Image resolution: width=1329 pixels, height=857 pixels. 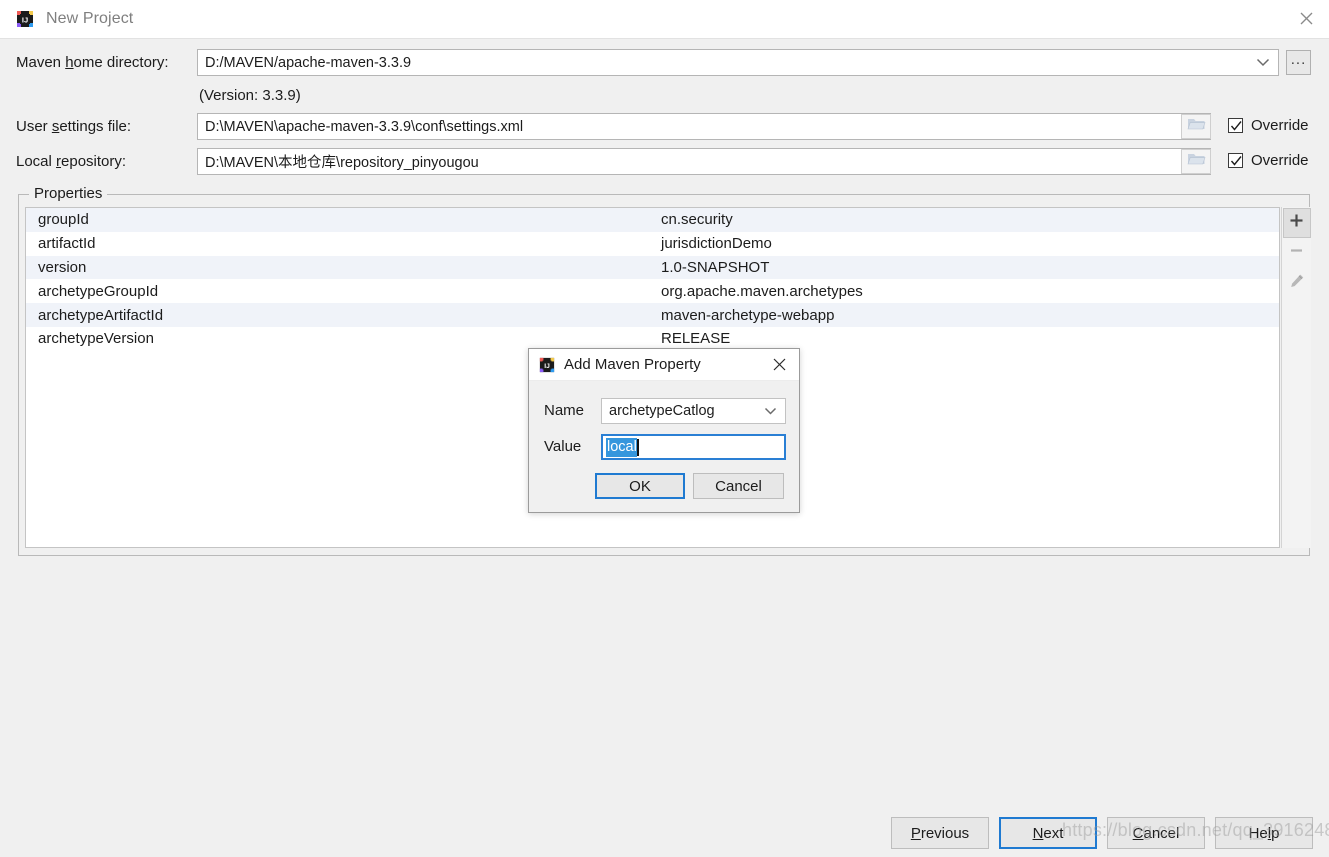 I want to click on property-value: RELEASE, so click(x=696, y=339).